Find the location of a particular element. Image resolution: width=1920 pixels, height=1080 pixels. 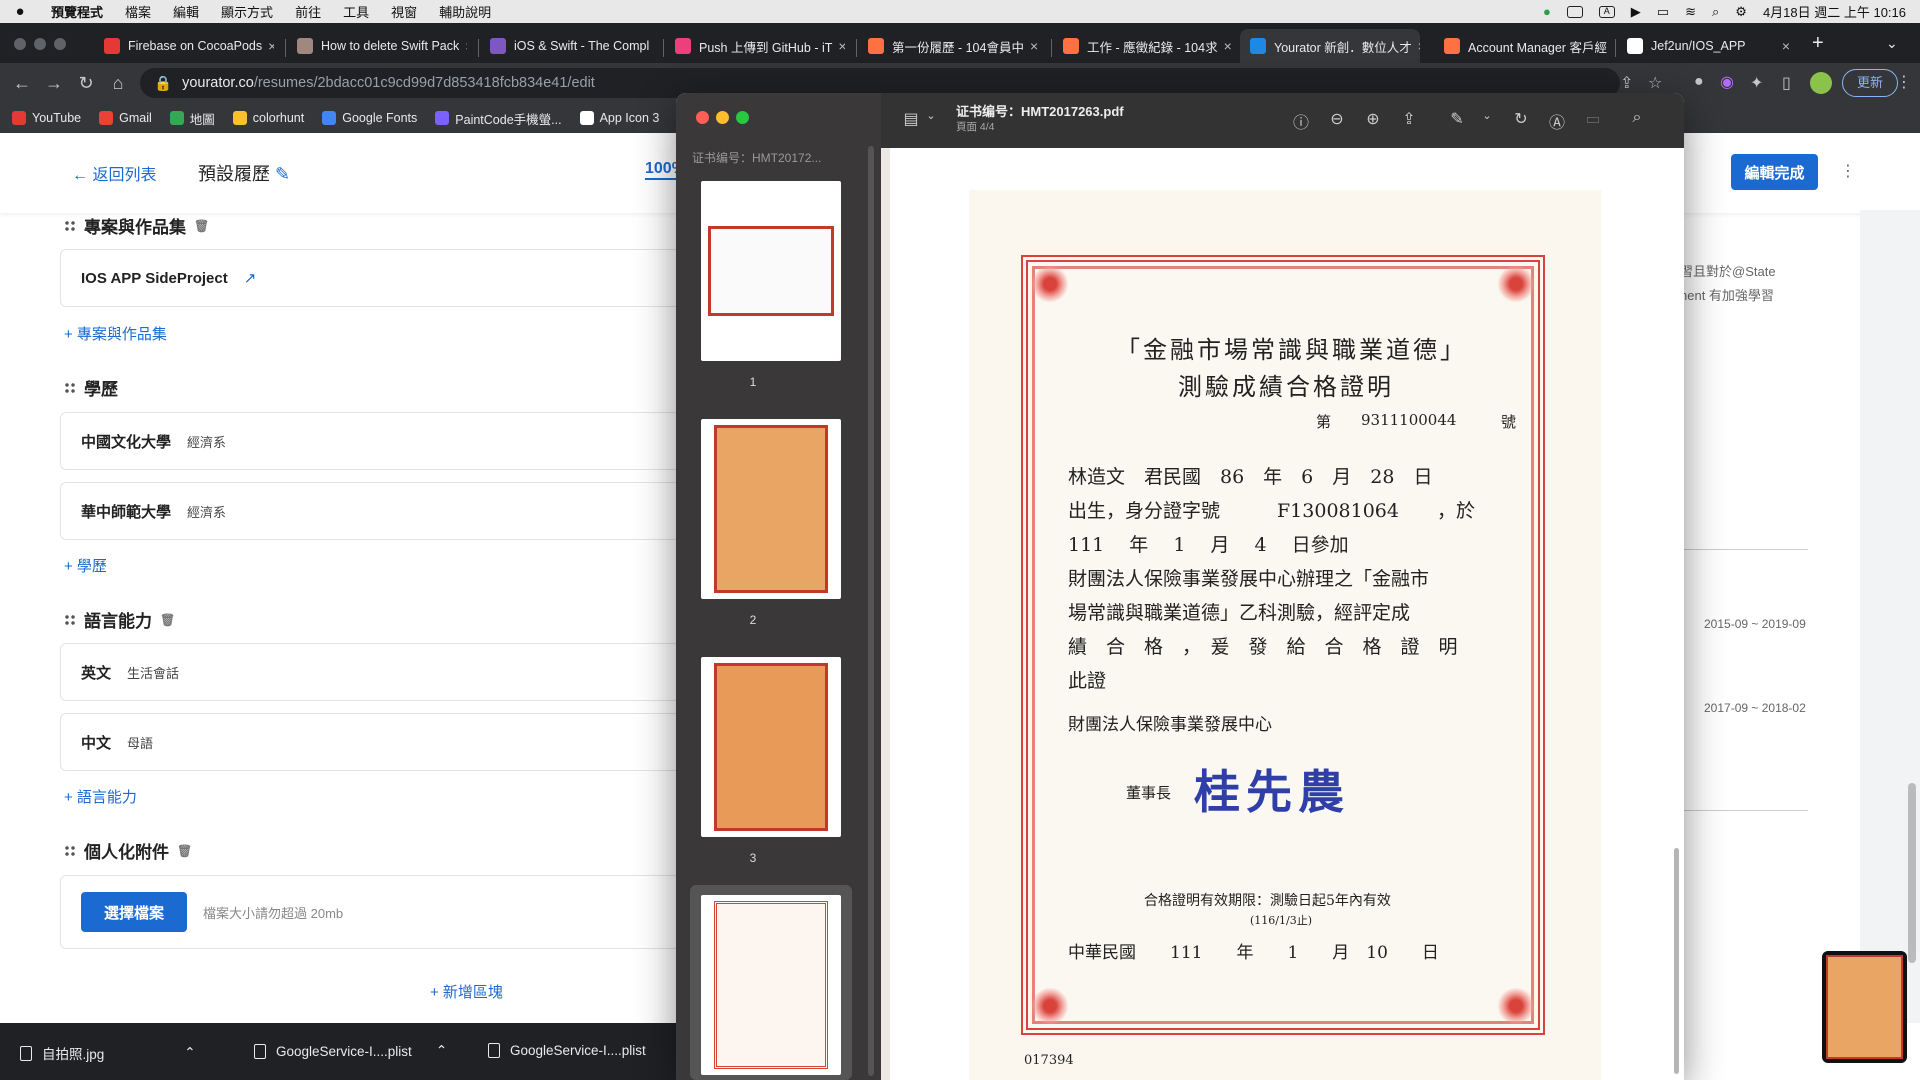

menu-window: 視窗 is located at coordinates (404, 11).